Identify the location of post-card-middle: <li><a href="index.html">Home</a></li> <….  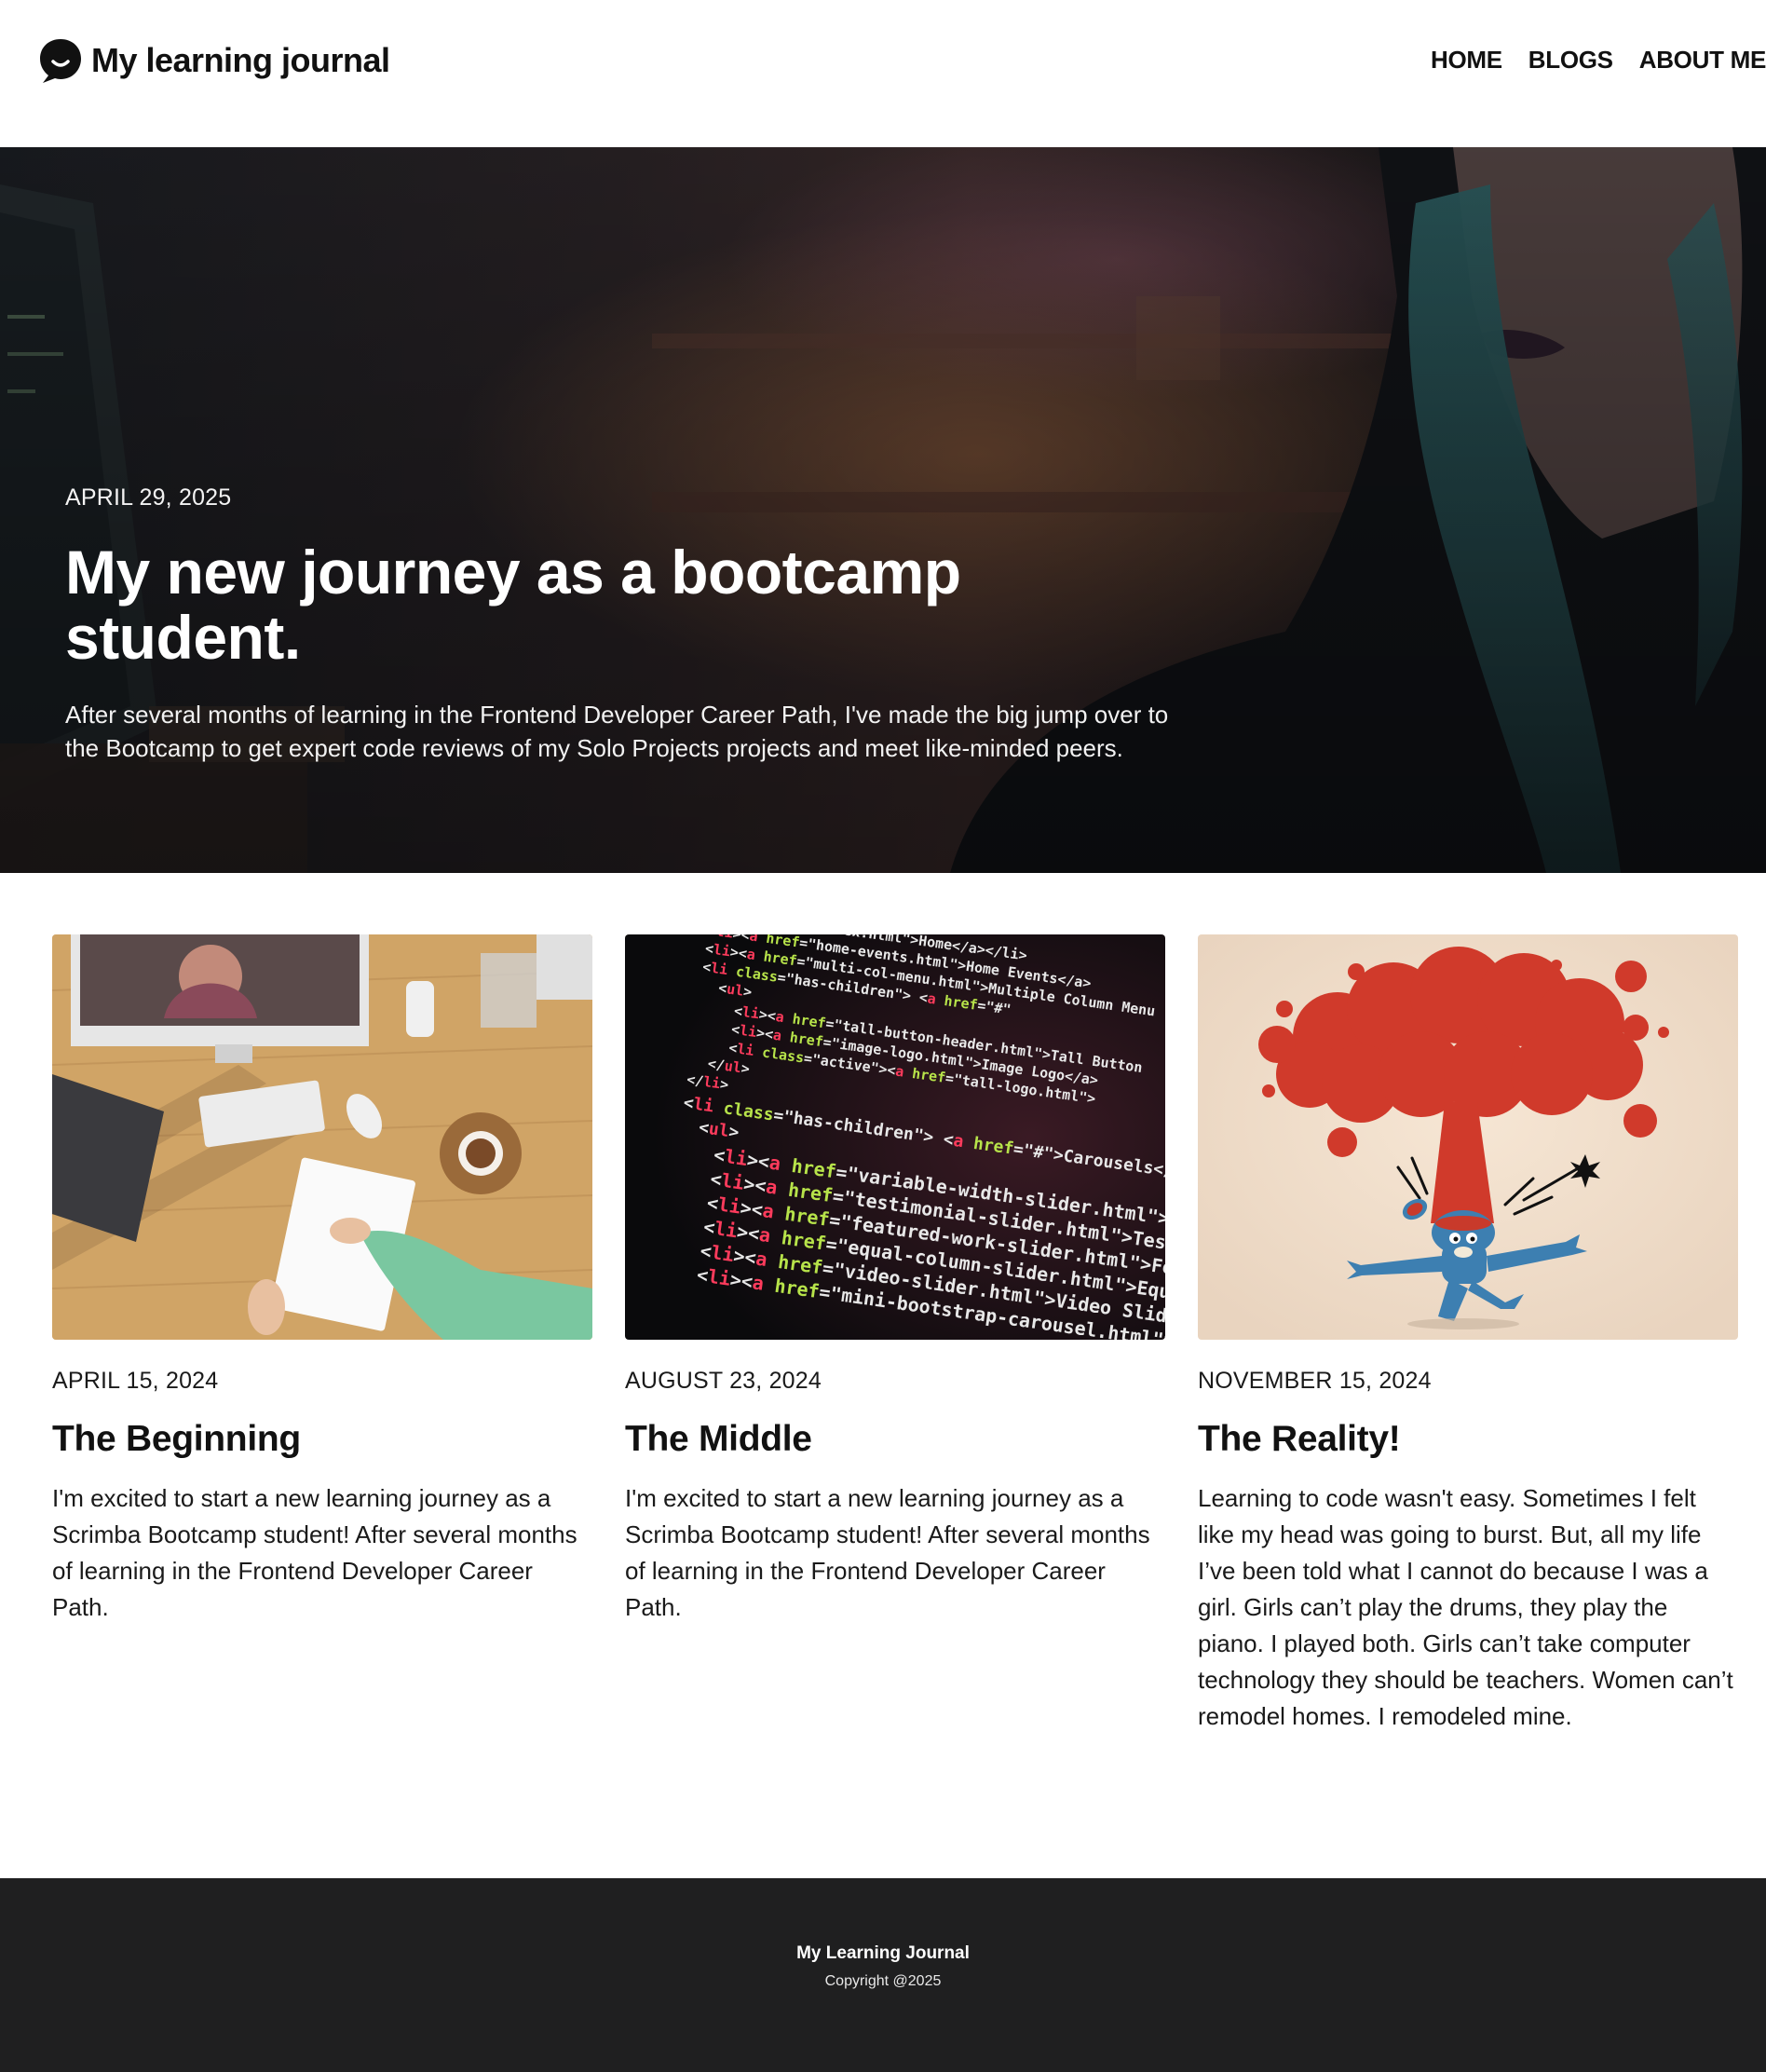
(895, 1280).